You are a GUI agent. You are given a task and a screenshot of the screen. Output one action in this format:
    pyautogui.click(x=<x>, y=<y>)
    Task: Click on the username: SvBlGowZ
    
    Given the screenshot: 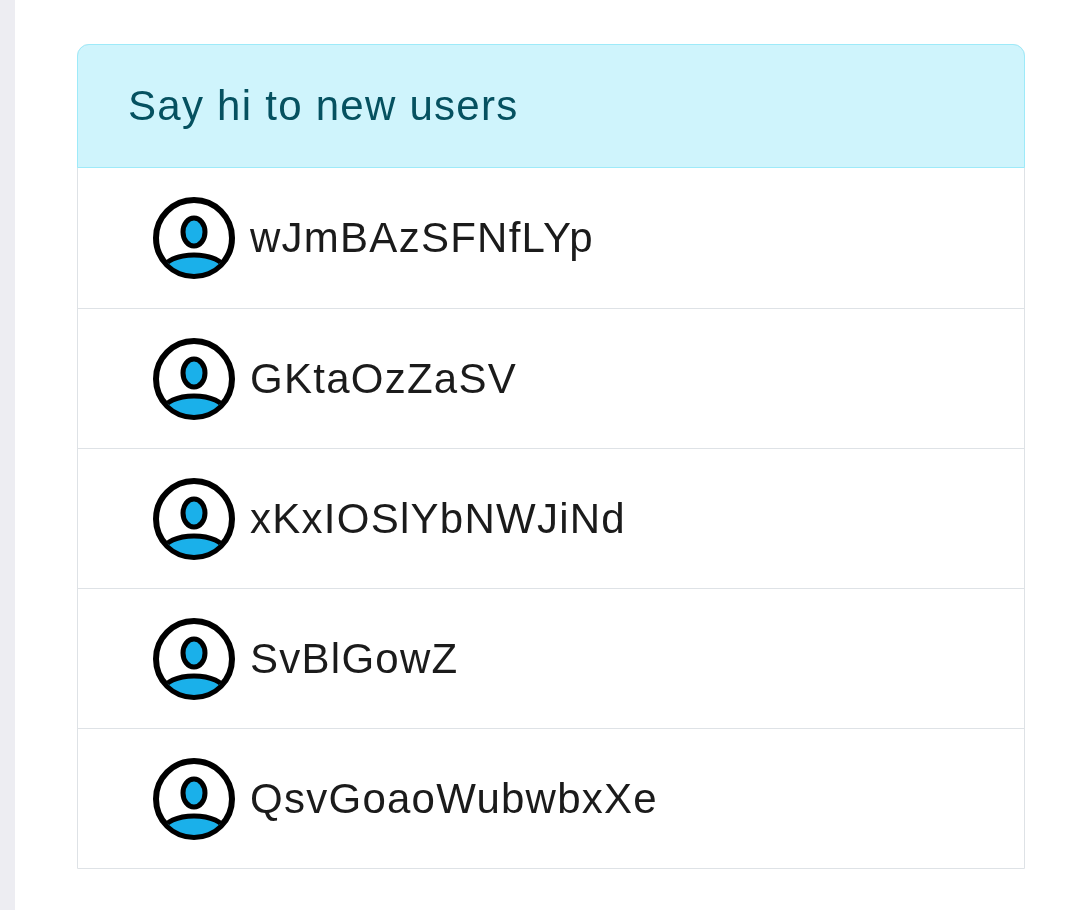 What is the action you would take?
    pyautogui.click(x=354, y=658)
    